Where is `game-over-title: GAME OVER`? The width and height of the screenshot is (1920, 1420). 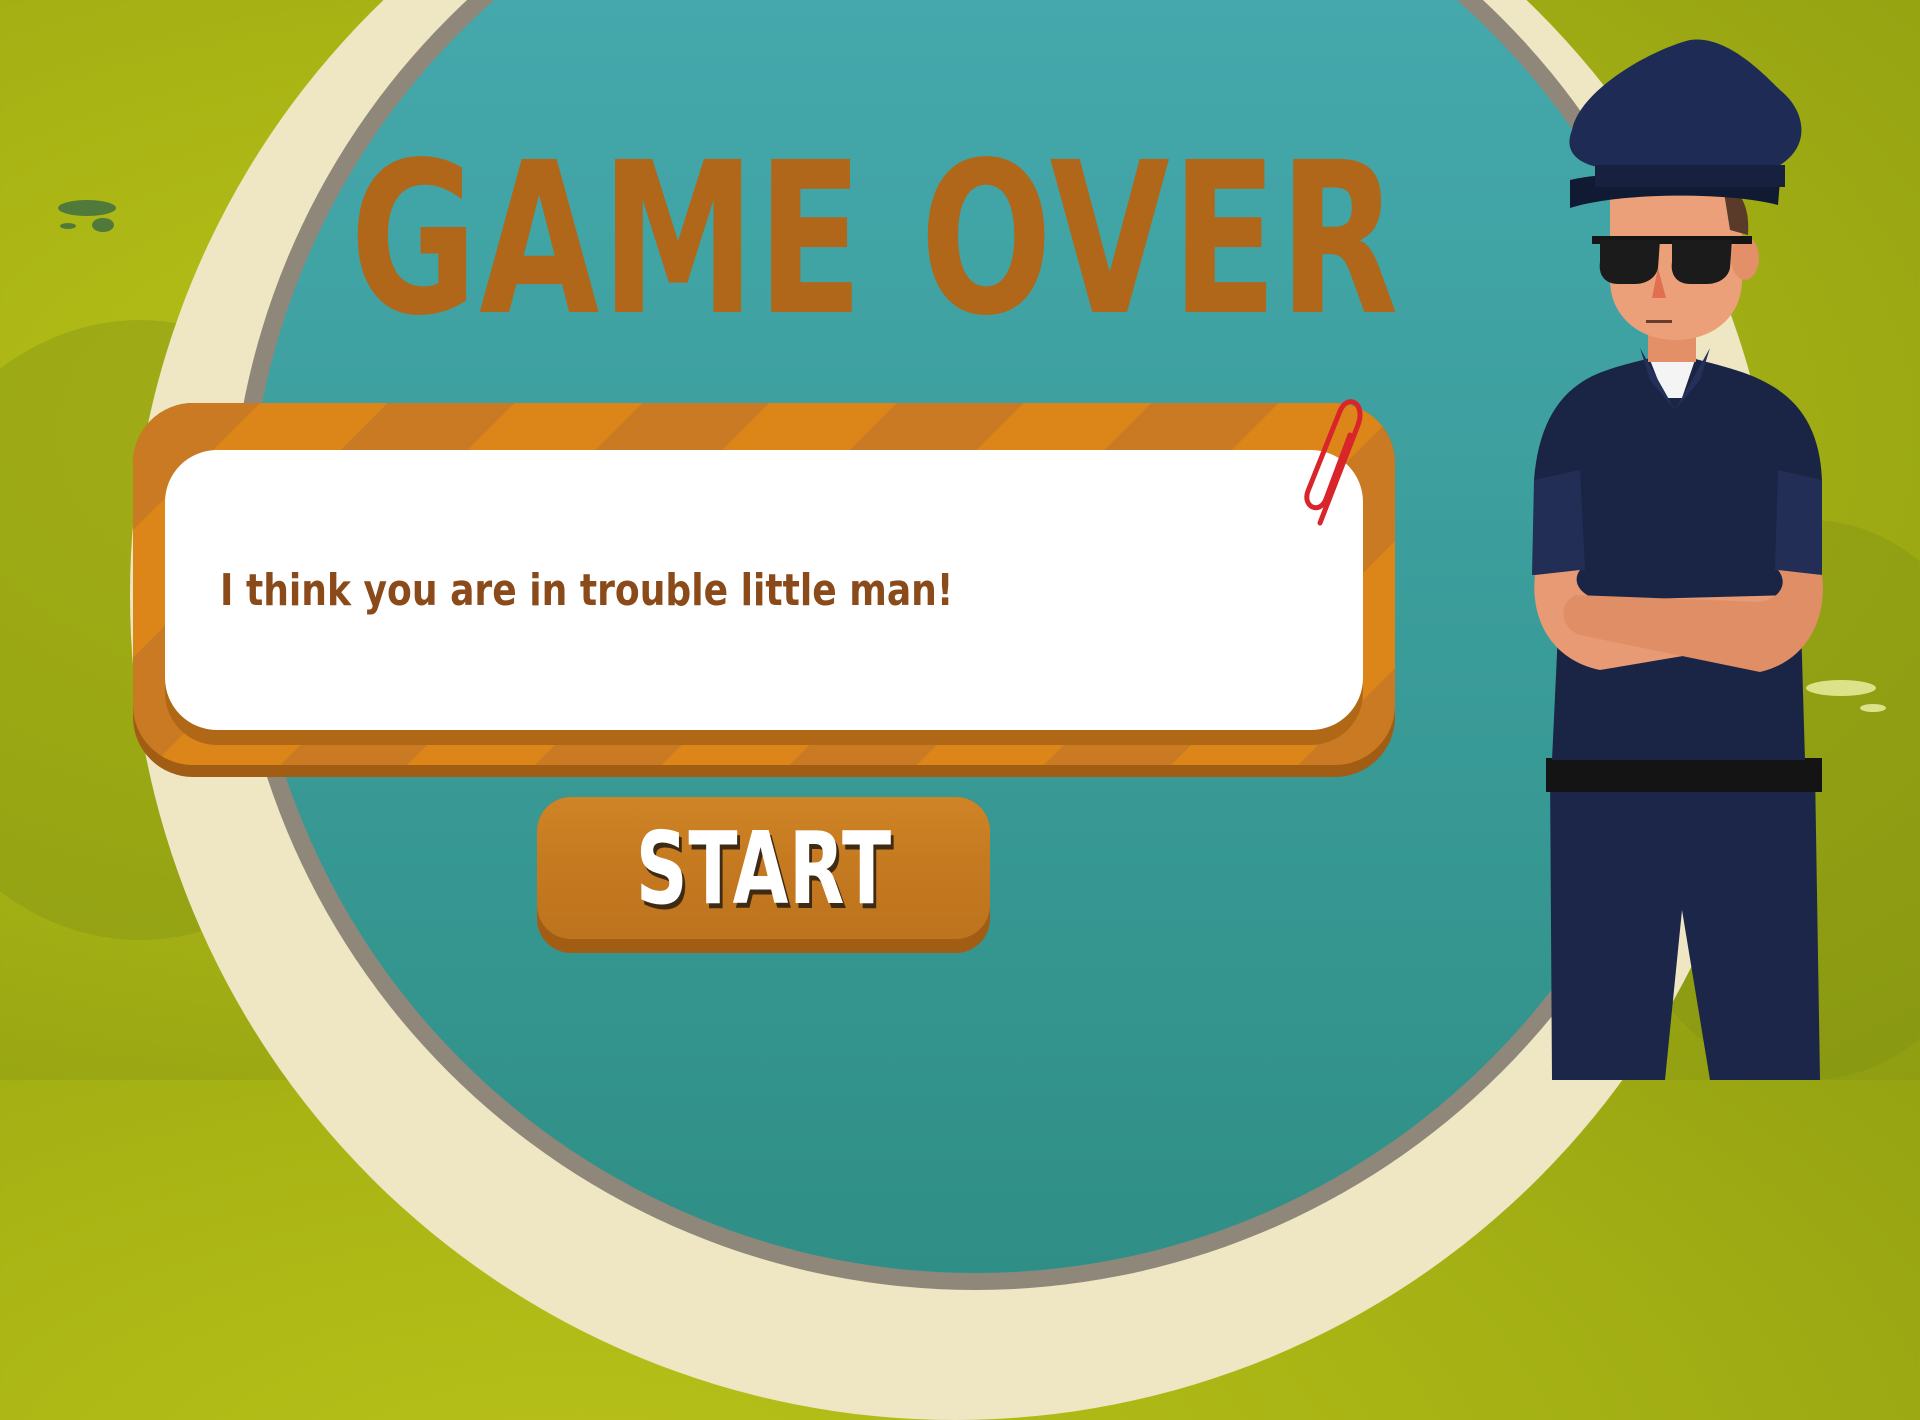
game-over-title: GAME OVER is located at coordinates (875, 239).